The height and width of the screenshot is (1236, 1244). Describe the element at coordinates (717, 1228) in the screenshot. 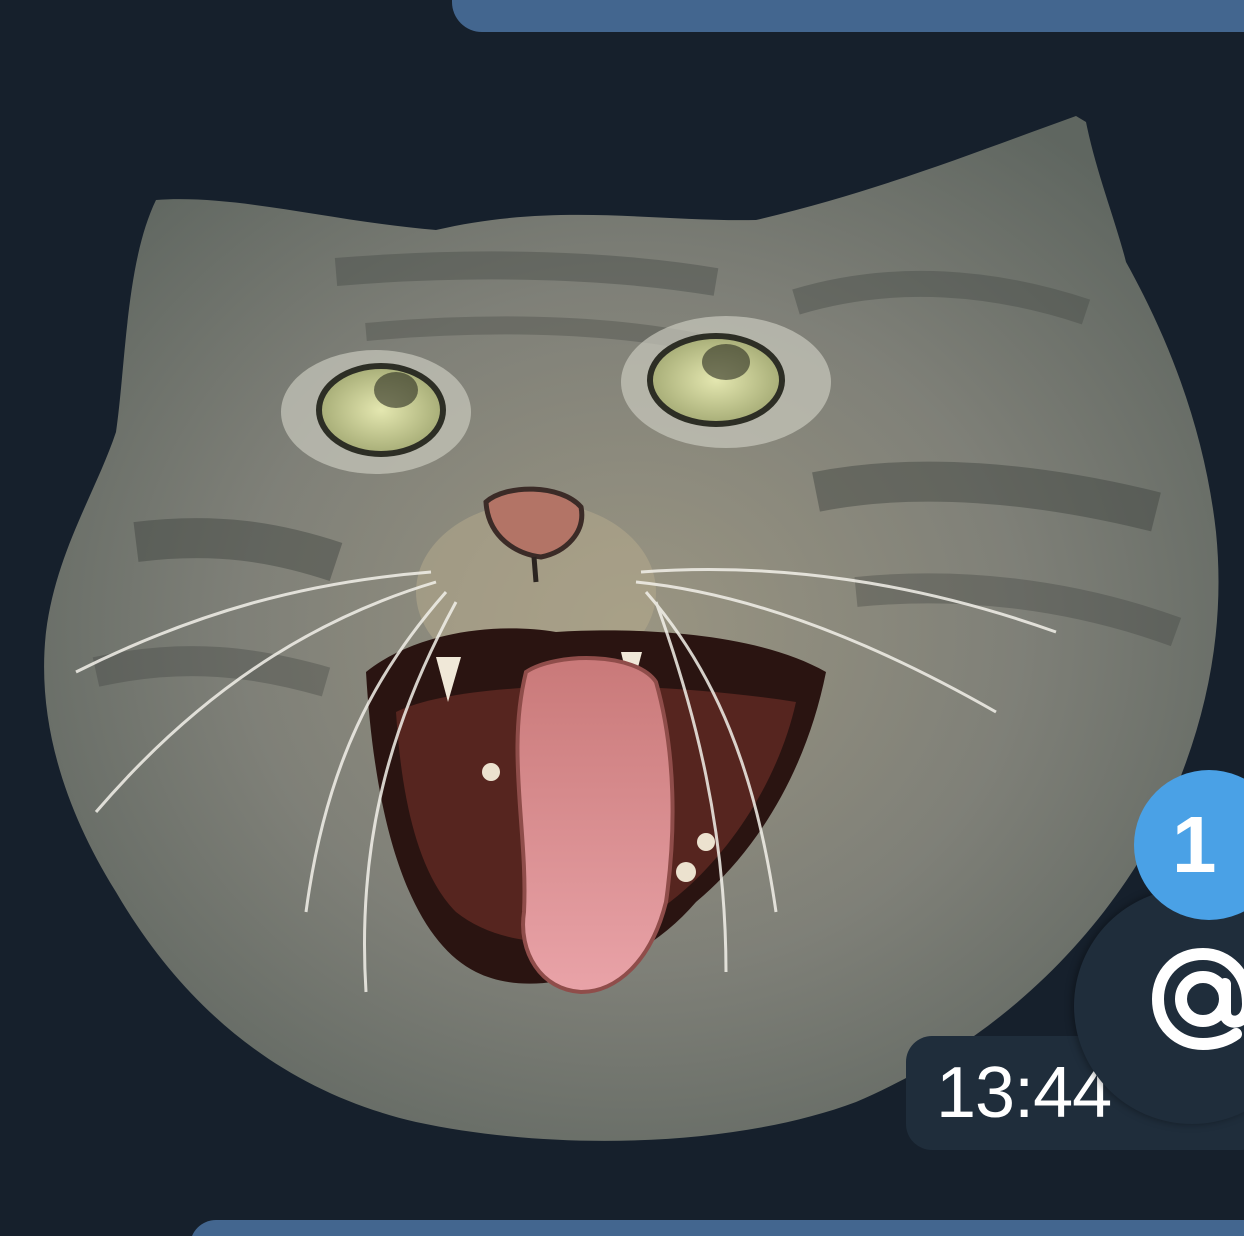

I see `outgoing-message-bubble-next` at that location.